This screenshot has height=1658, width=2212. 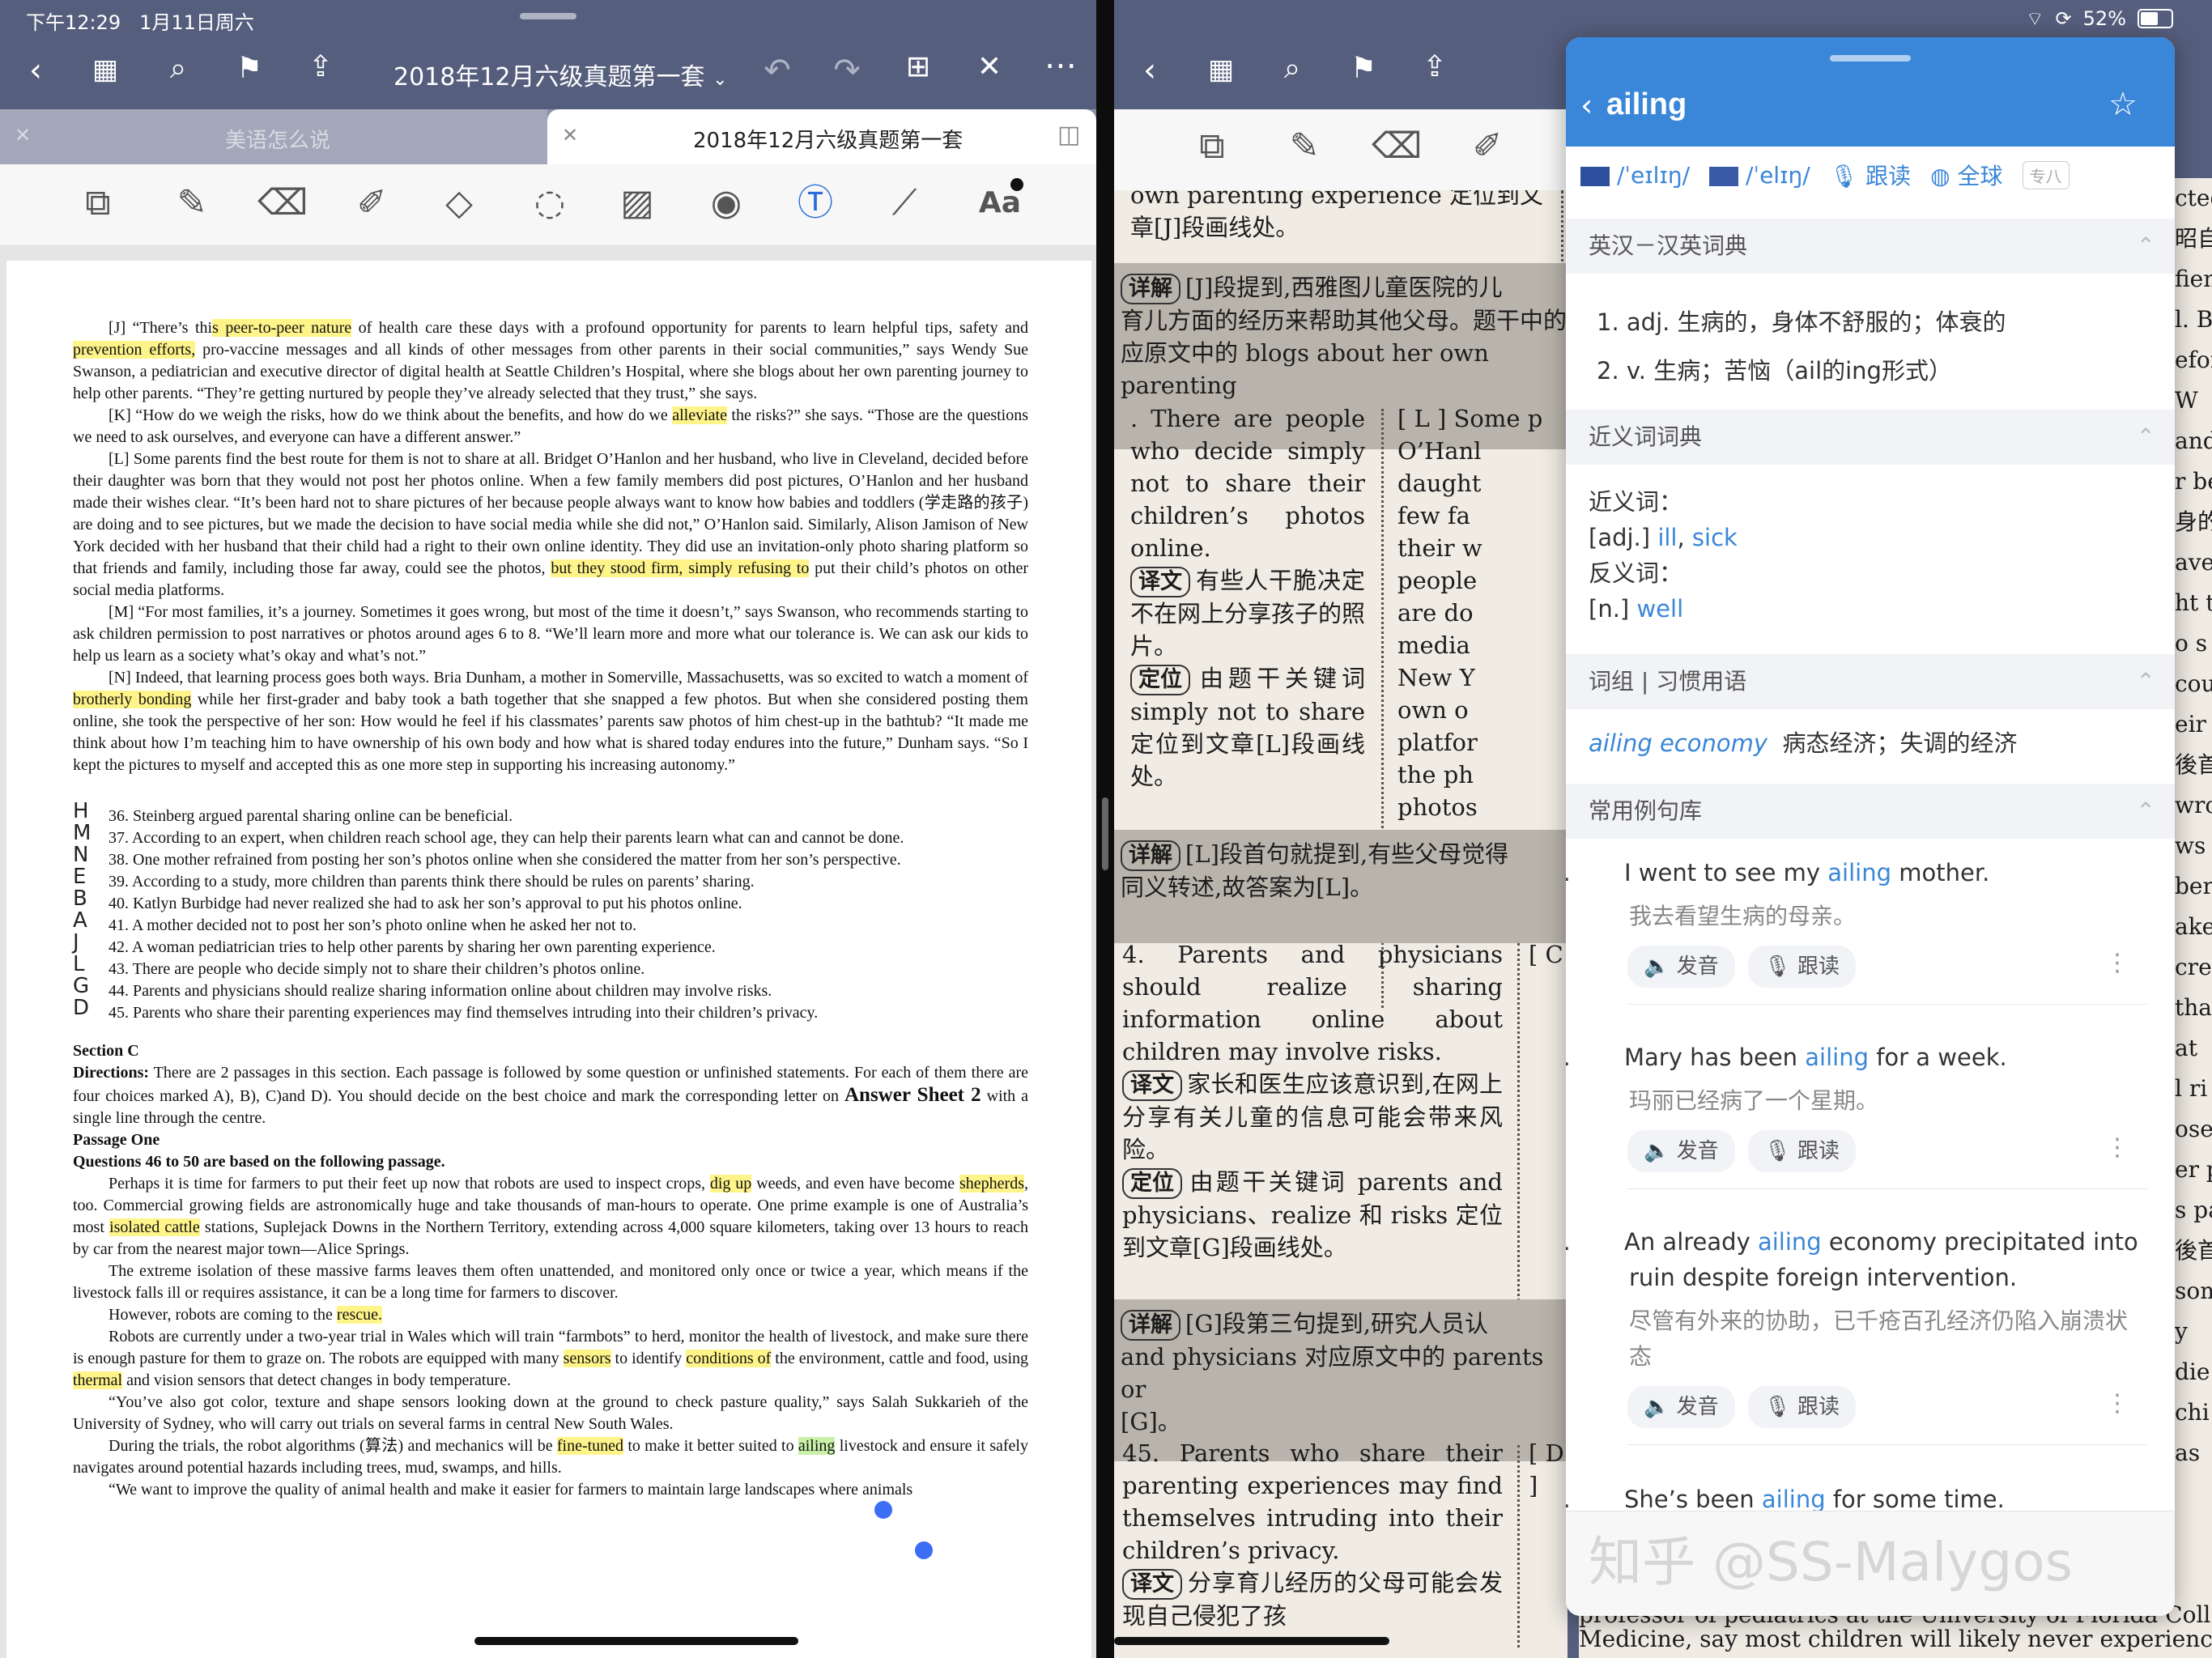 I want to click on button-label: 跟读, so click(x=1819, y=966).